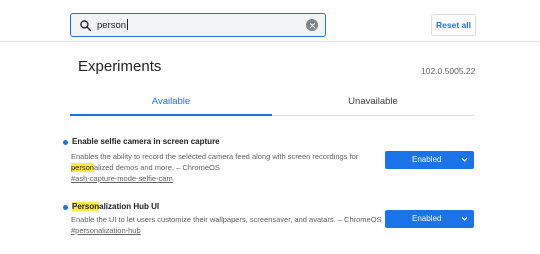  What do you see at coordinates (106, 230) in the screenshot?
I see `experiment-link: #personalization-hub` at bounding box center [106, 230].